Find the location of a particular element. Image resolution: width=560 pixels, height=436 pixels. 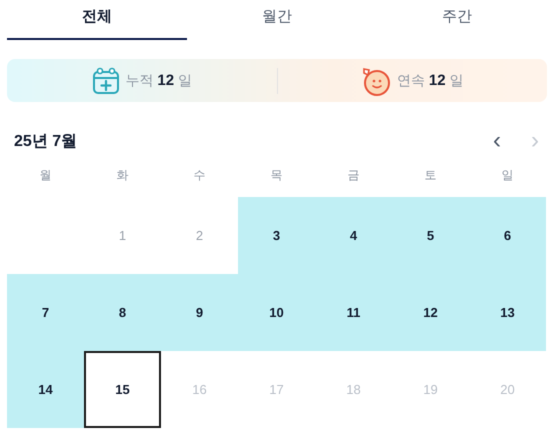

stat-text: 누적 12 일 is located at coordinates (159, 81).